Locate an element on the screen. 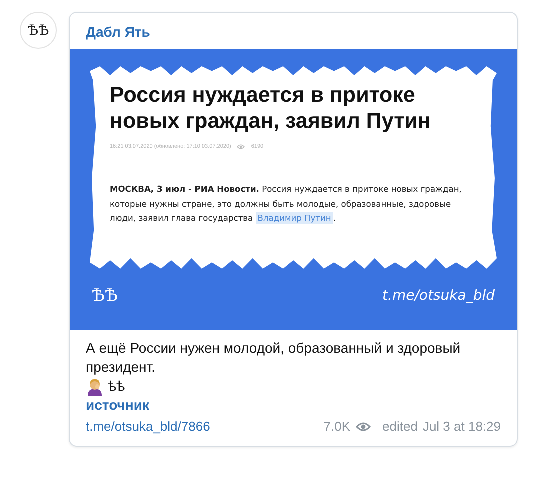  person-link: Владимир Путин is located at coordinates (295, 218).